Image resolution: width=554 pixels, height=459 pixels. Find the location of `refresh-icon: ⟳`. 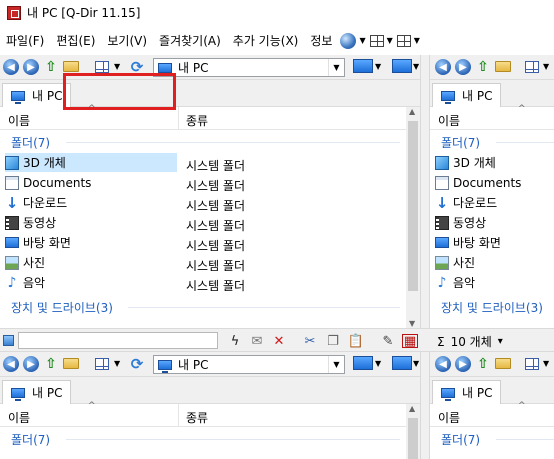

refresh-icon: ⟳ is located at coordinates (137, 364).